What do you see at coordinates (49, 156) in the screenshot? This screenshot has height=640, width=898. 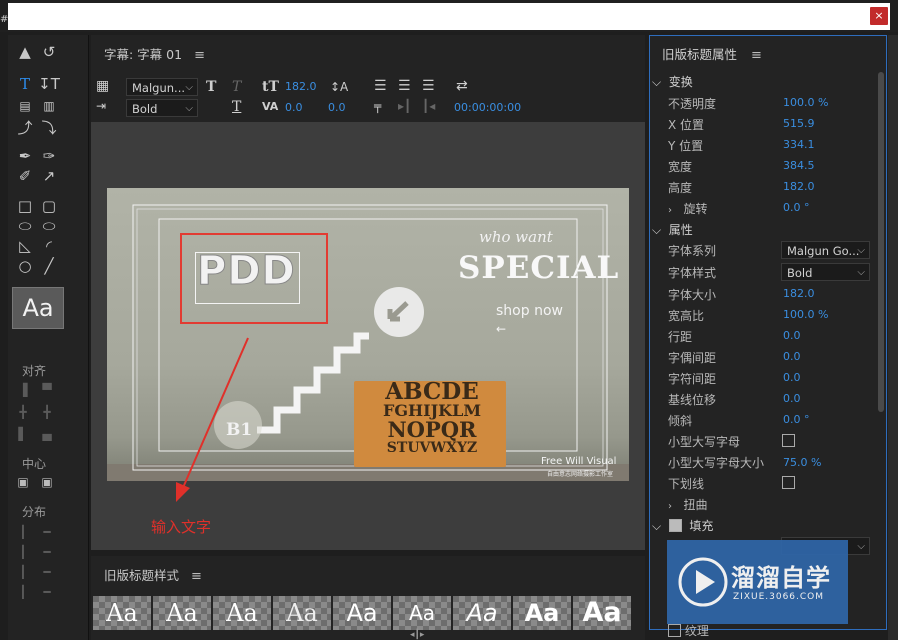 I see `delete-anchor-tool-icon: ✑` at bounding box center [49, 156].